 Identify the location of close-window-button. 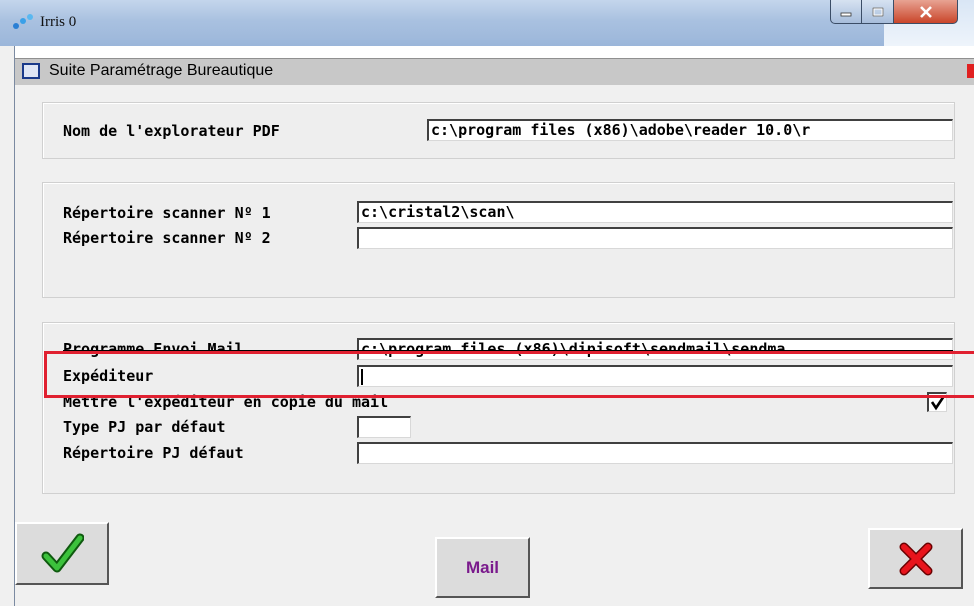
(926, 12).